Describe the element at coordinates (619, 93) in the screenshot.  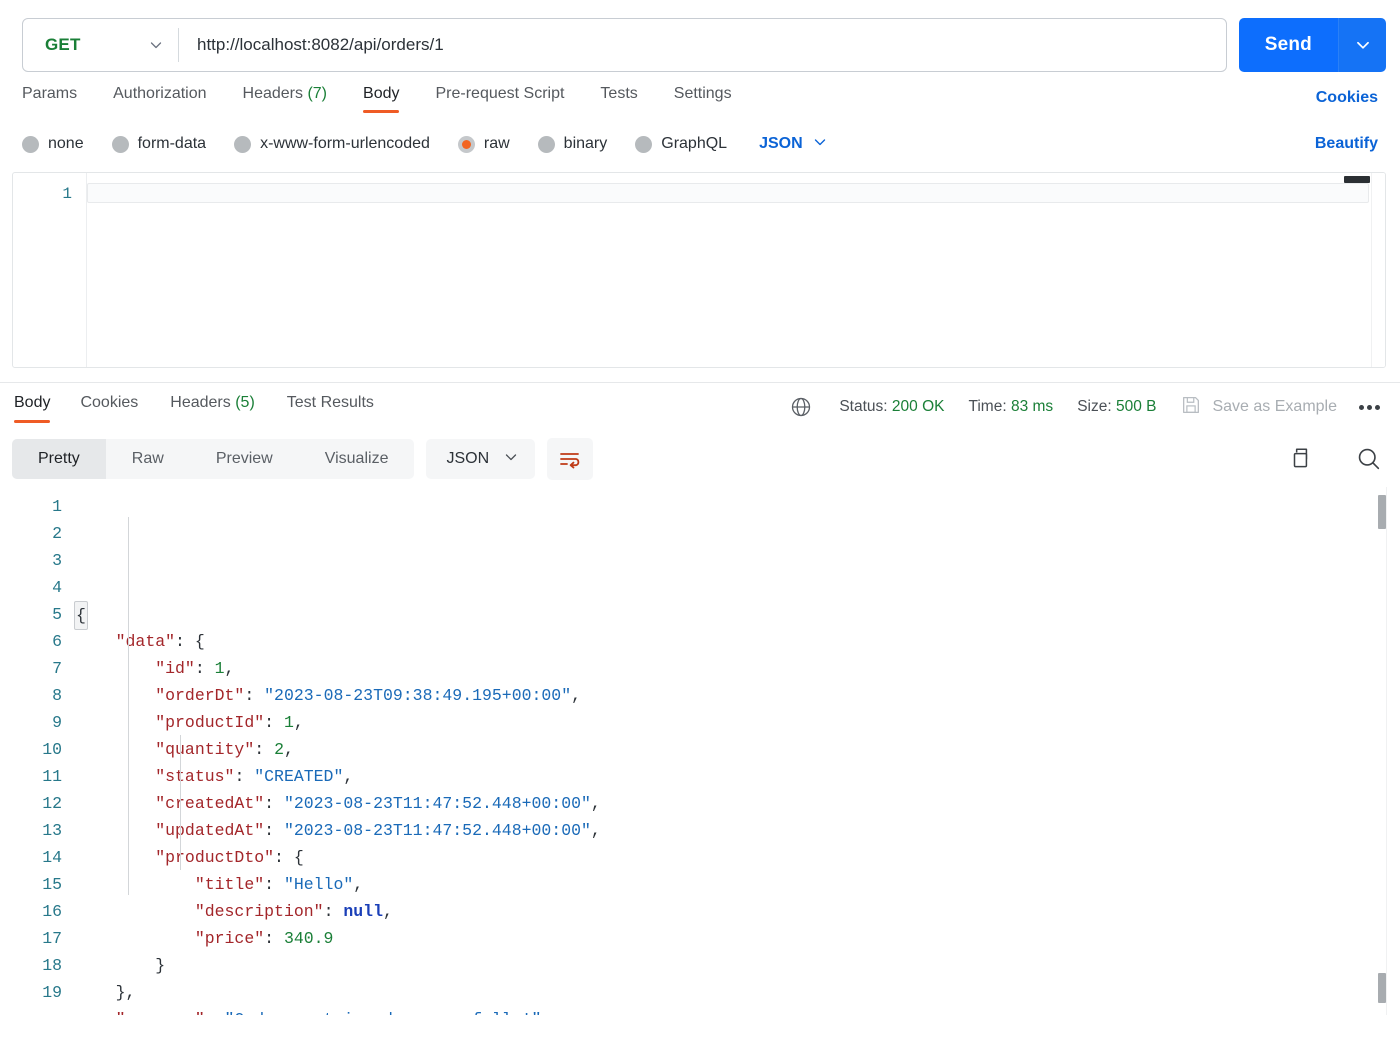
I see `tab-label: Tests` at that location.